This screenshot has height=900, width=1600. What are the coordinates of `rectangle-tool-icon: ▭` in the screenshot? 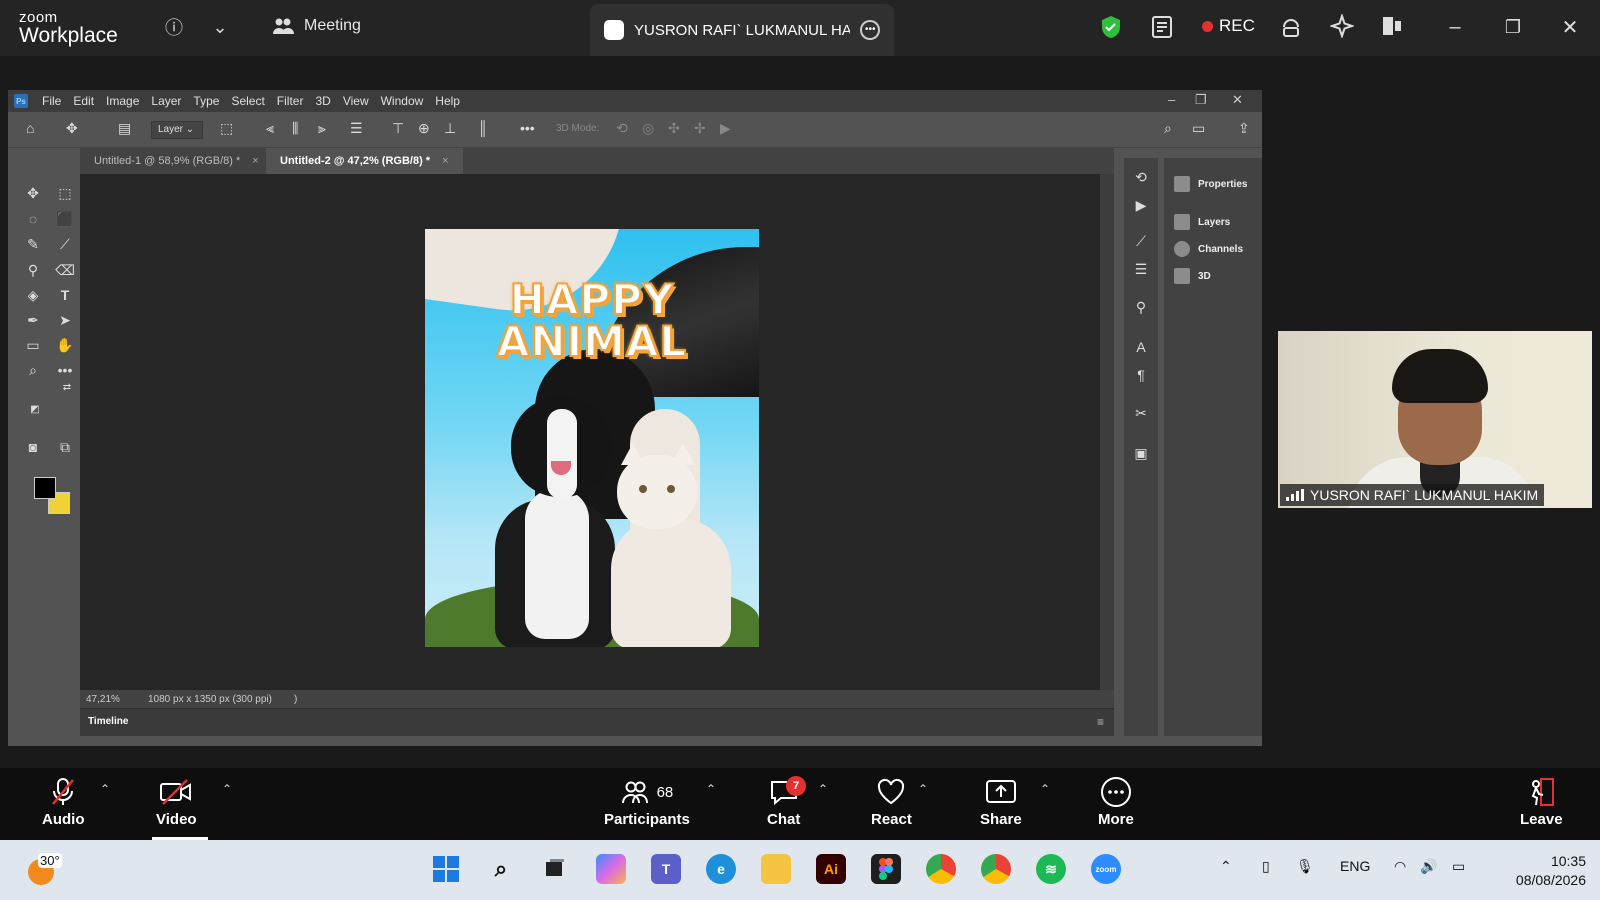 It's located at (33, 345).